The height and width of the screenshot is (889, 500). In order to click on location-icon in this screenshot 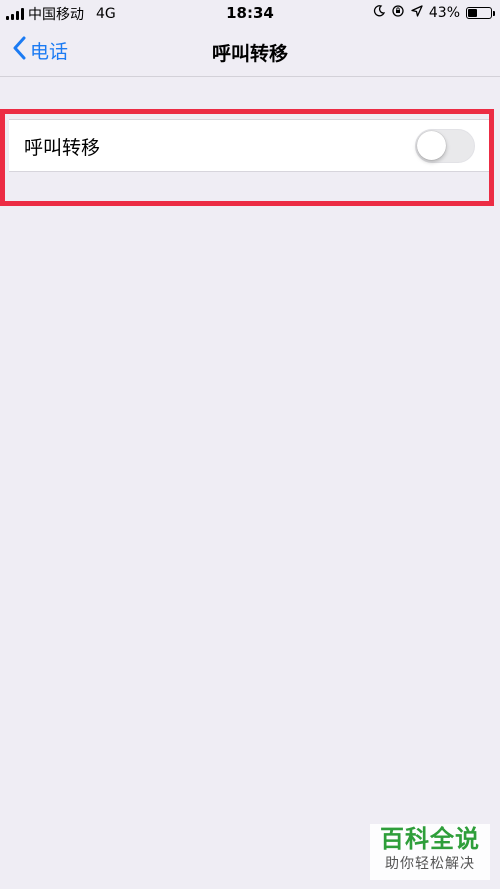, I will do `click(417, 13)`.